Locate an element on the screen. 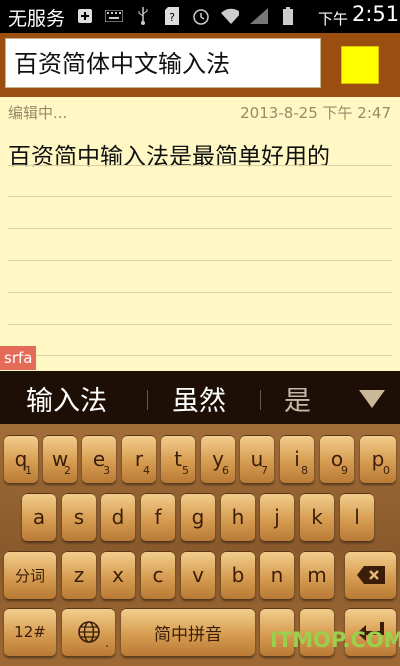  watermark-text: ITMOP.COM is located at coordinates (335, 640).